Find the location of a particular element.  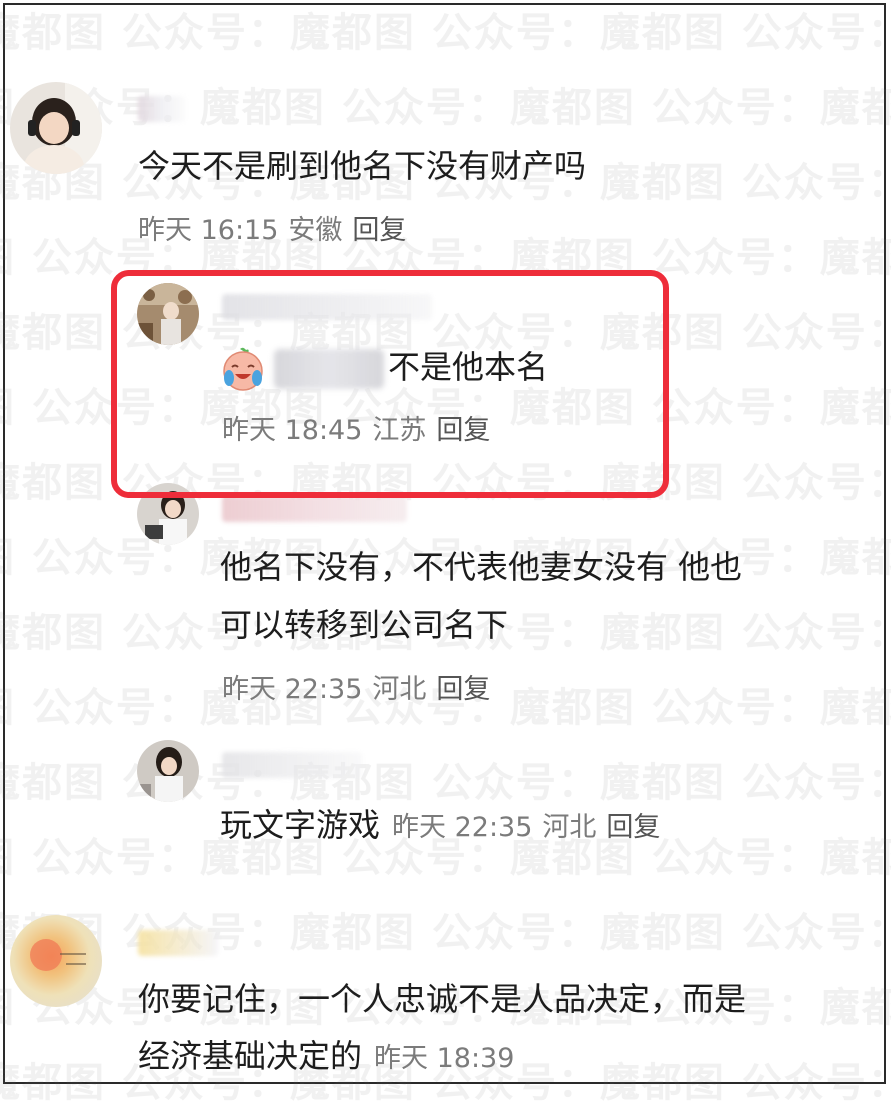

comment-text-row: 经济基础决定的 昨天 18:39 is located at coordinates (331, 1057).